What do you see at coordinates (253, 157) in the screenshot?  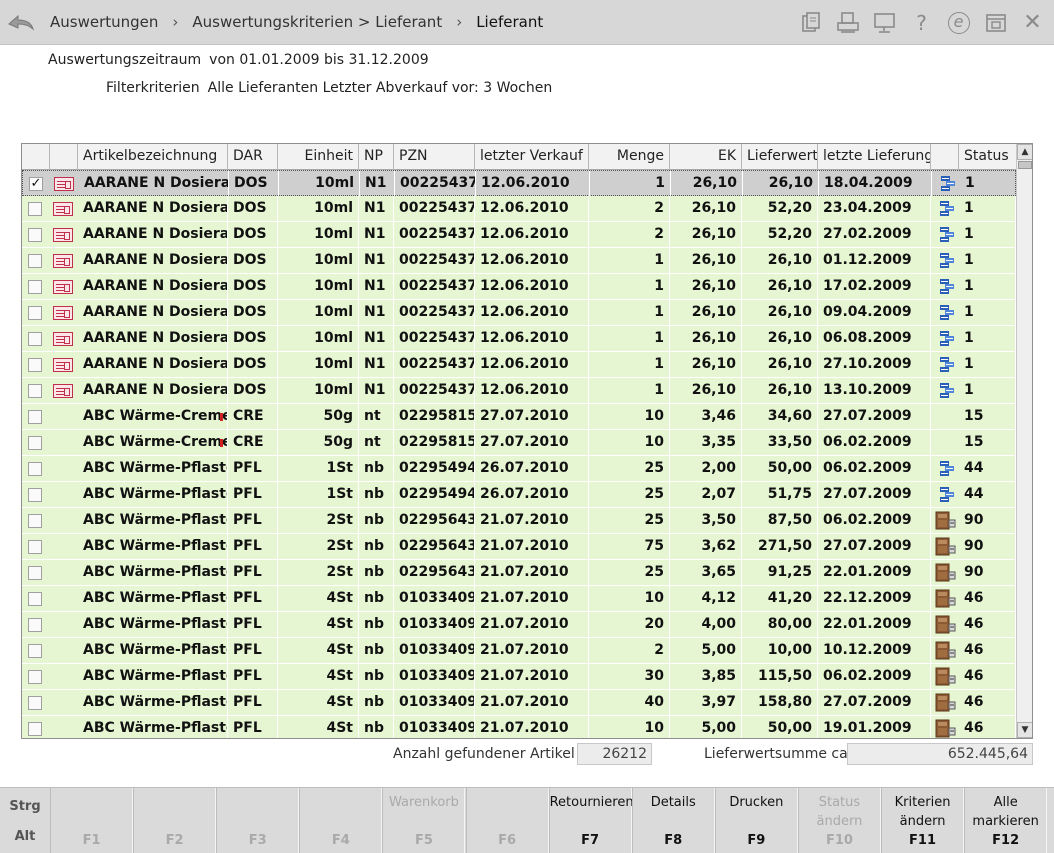 I see `header-dar: DAR` at bounding box center [253, 157].